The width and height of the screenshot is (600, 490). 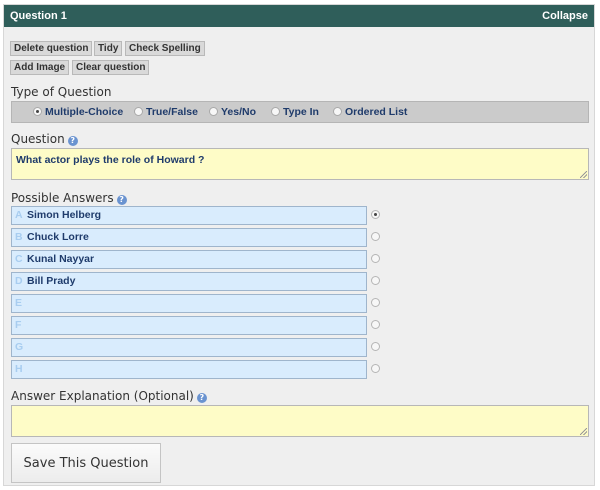 I want to click on answer-letter: F, so click(x=18, y=325).